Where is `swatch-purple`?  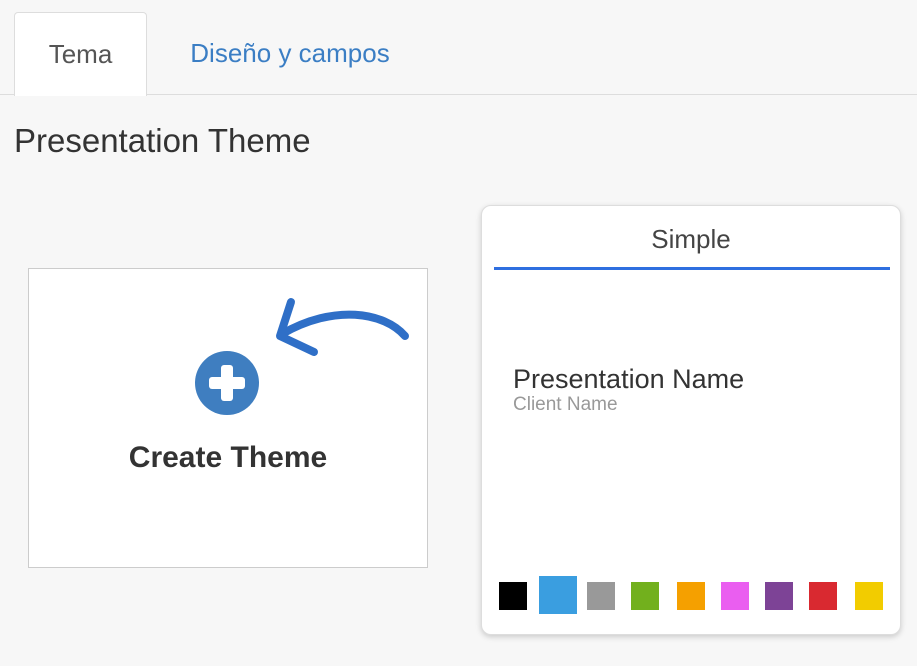
swatch-purple is located at coordinates (779, 596).